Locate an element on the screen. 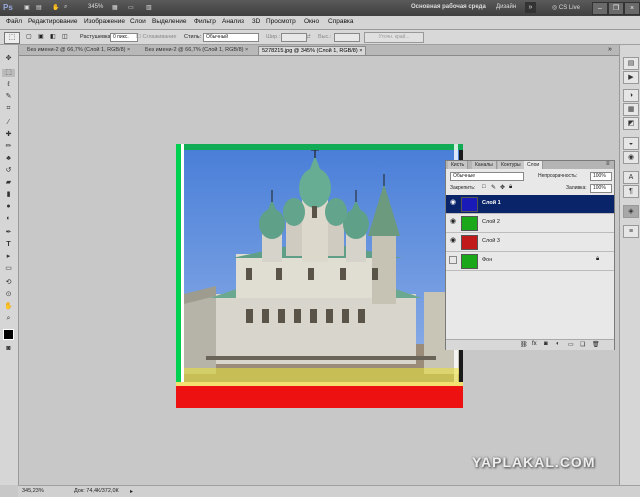 The height and width of the screenshot is (497, 640). eraser-tool-icon: ▰ is located at coordinates (8, 183).